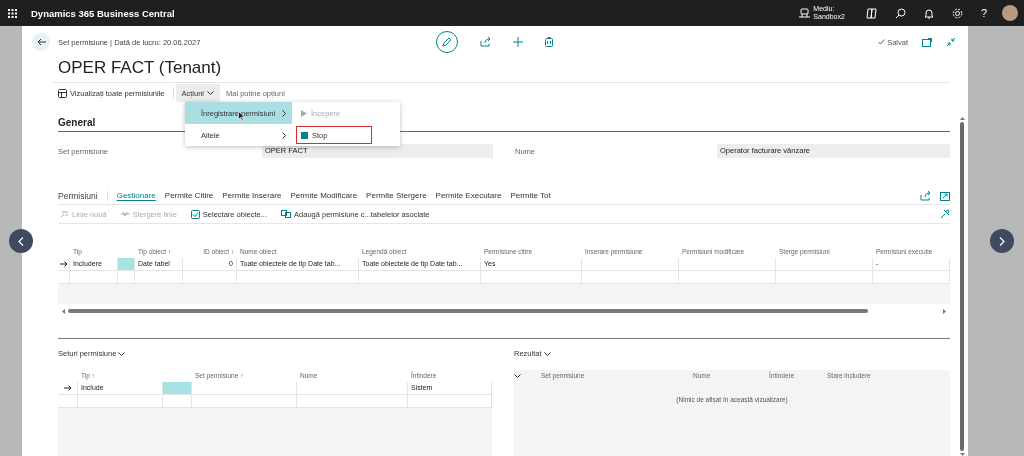  What do you see at coordinates (944, 311) in the screenshot?
I see `scroll-right-icon` at bounding box center [944, 311].